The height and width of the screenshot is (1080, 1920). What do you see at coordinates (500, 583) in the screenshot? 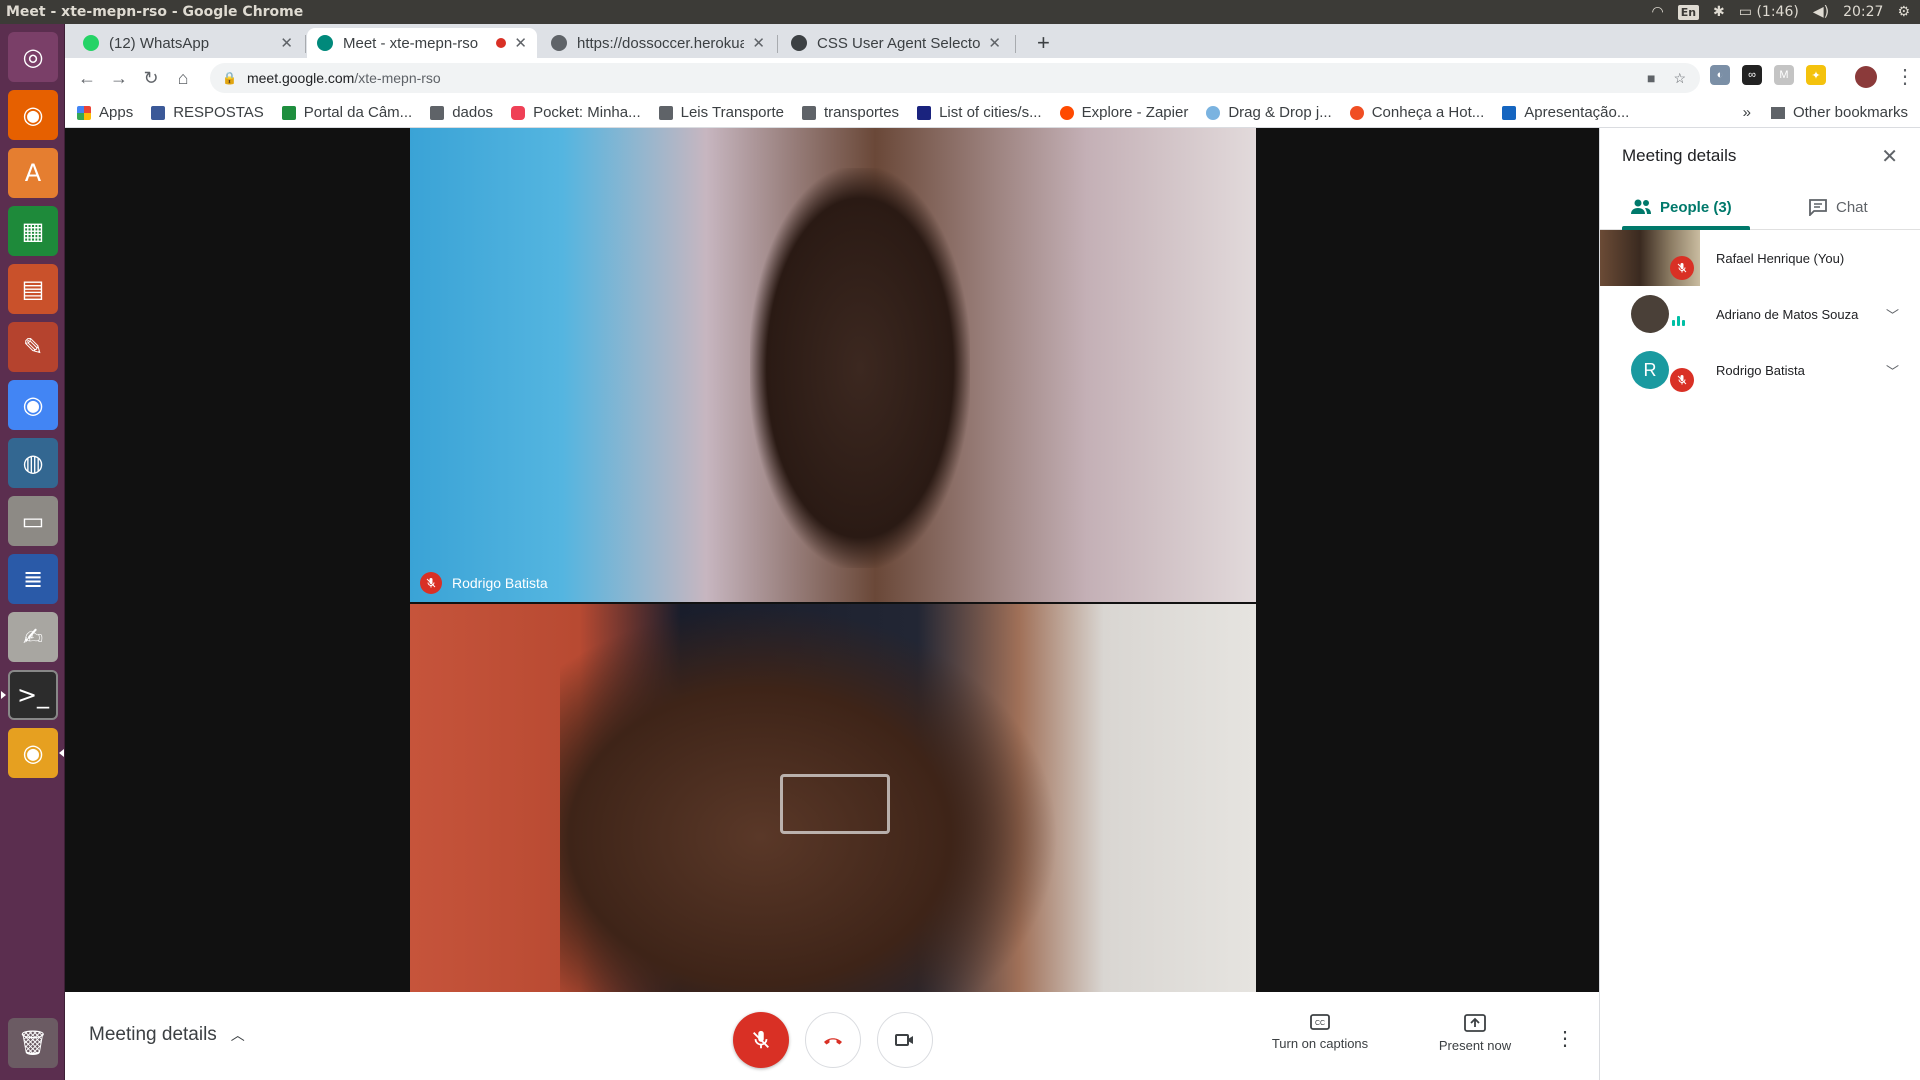
I see `tile-participant-name: Rodrigo Batista` at bounding box center [500, 583].